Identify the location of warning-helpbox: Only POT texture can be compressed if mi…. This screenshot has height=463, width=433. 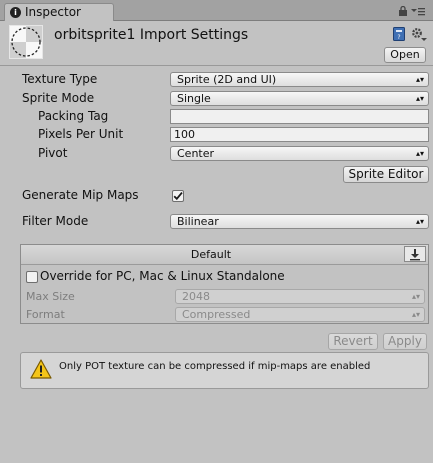
(224, 370).